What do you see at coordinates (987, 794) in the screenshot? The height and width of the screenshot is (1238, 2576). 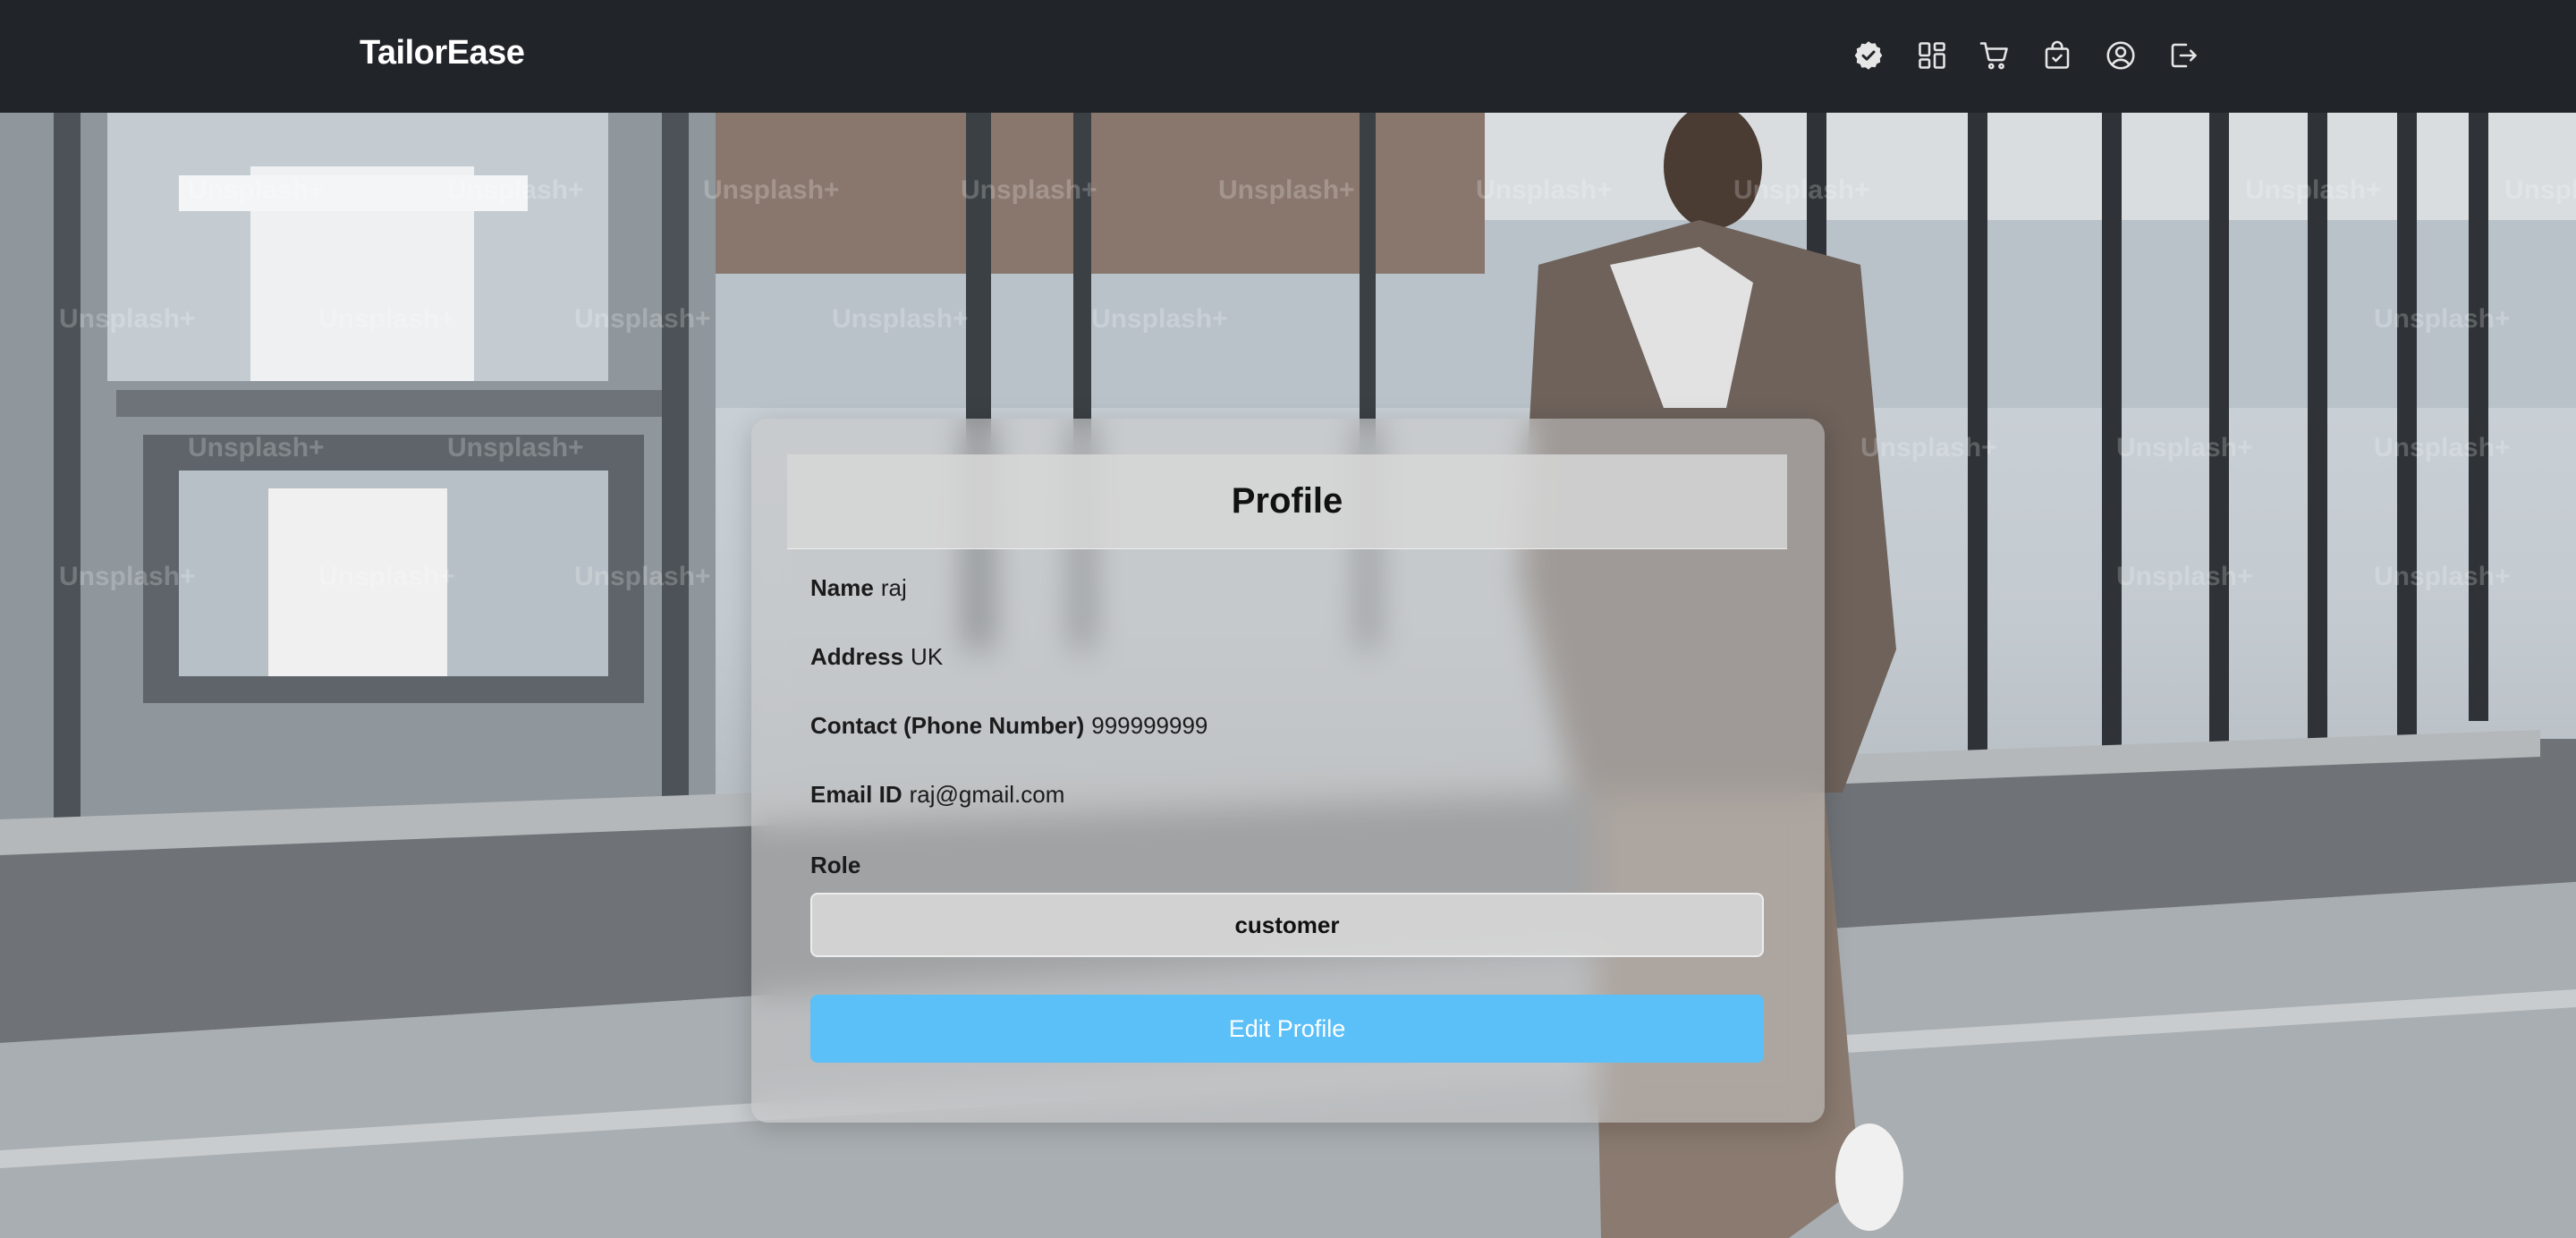 I see `email-value: raj@gmail.com` at bounding box center [987, 794].